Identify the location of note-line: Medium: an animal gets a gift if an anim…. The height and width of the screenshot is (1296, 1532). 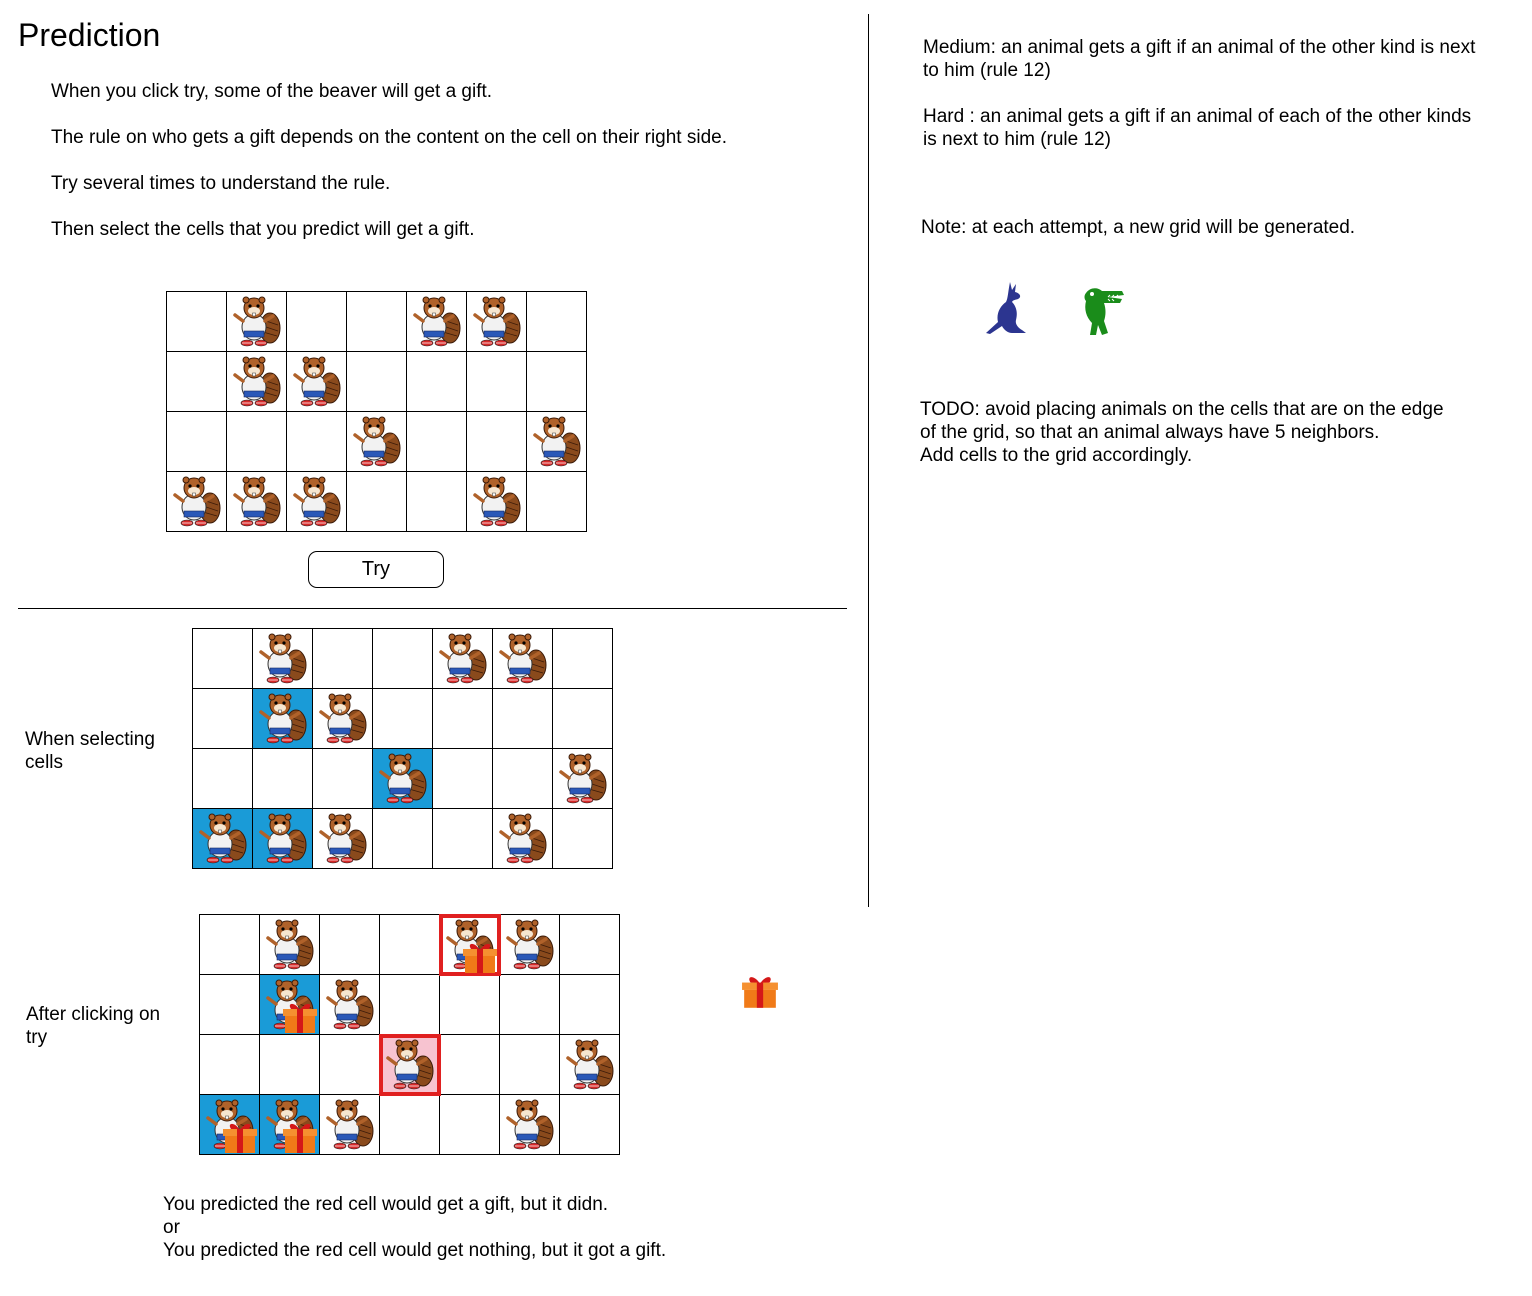
(1199, 47).